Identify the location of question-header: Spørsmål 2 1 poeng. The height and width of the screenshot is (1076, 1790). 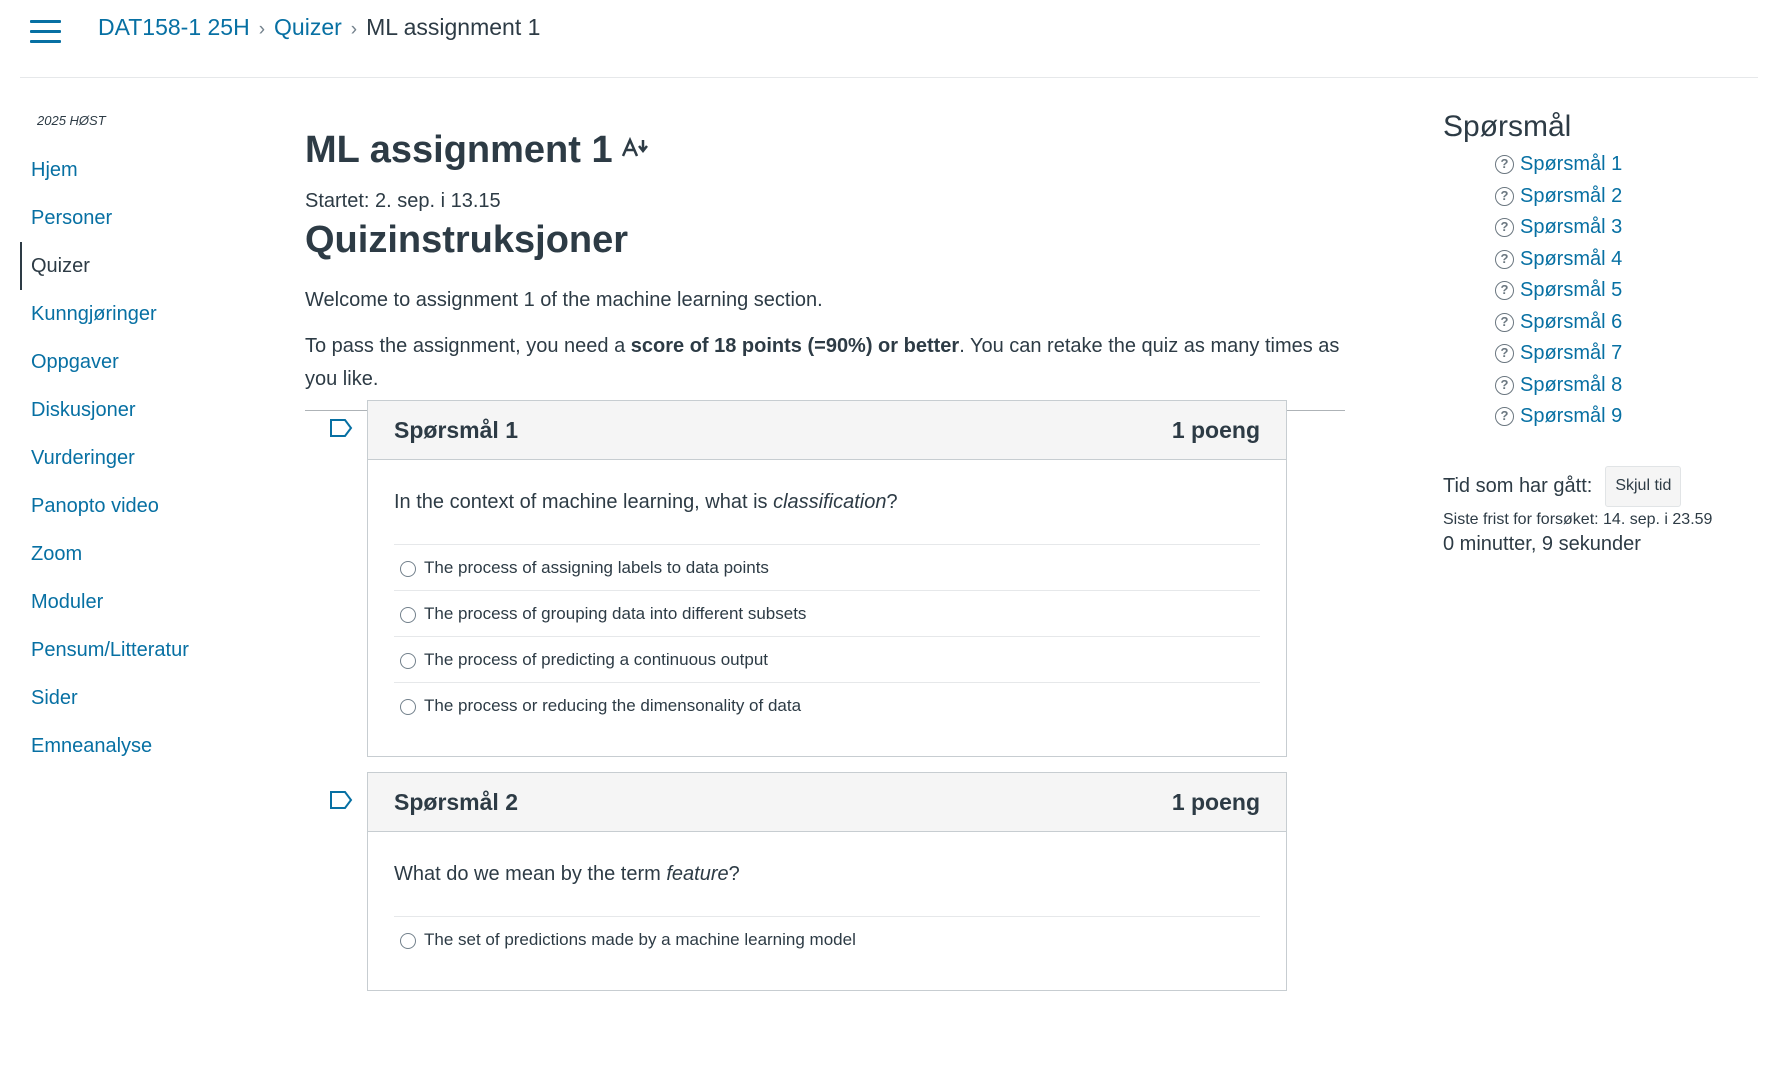
(827, 802).